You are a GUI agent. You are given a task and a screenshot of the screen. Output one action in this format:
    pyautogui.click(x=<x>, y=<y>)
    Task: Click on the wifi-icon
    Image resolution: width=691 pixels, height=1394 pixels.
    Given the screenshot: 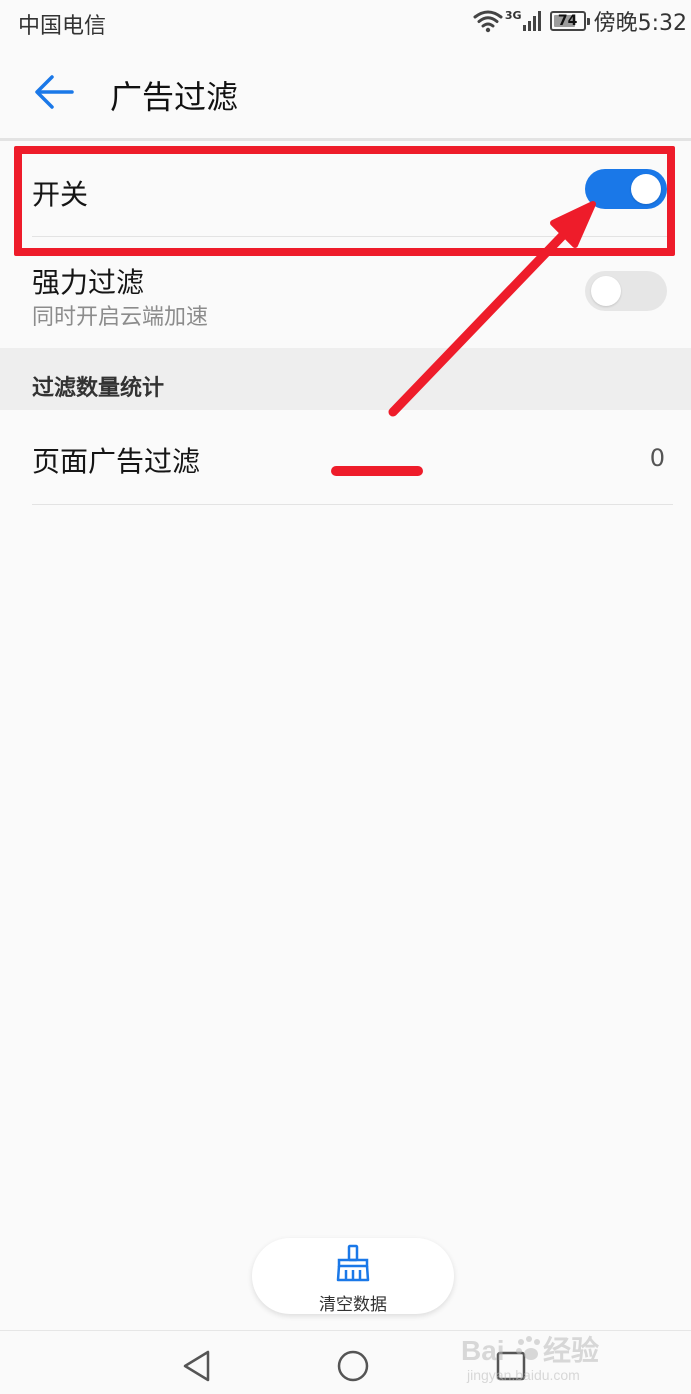 What is the action you would take?
    pyautogui.click(x=488, y=21)
    